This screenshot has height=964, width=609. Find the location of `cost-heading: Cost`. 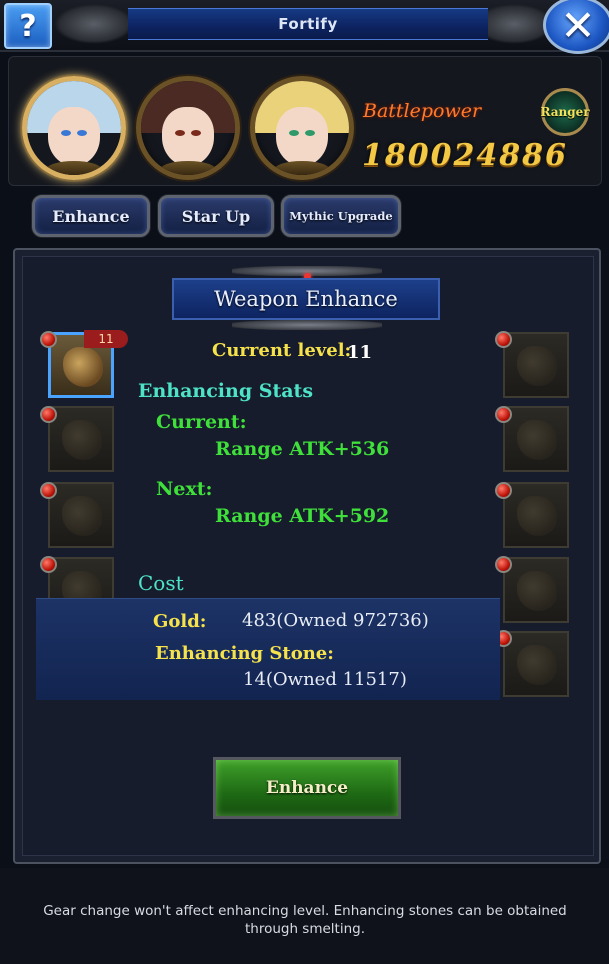

cost-heading: Cost is located at coordinates (161, 583).